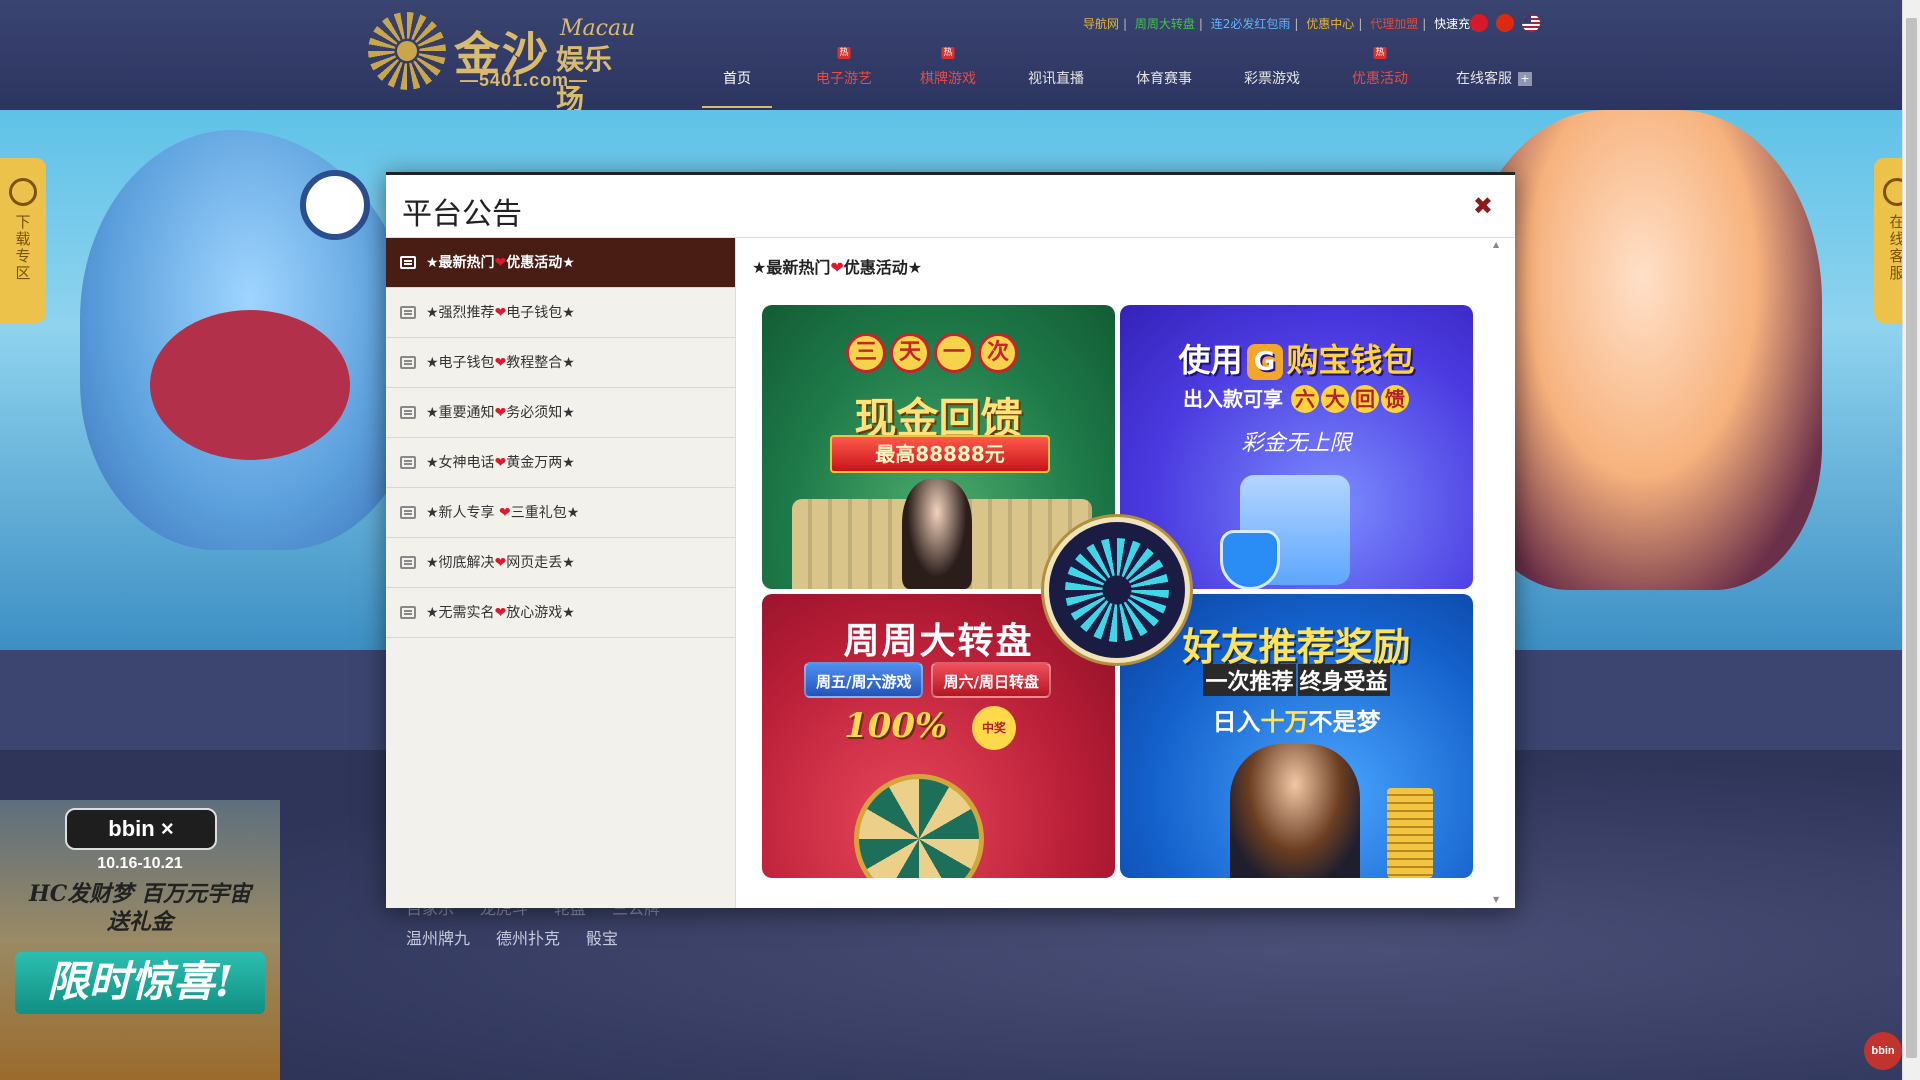 This screenshot has height=1080, width=1920. I want to click on tab-hot-promotions: ★最新热门❤优惠活动★, so click(560, 263).